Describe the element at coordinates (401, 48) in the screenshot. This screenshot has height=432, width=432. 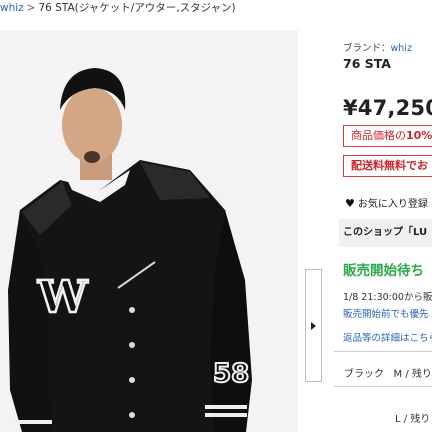
I see `brand-link: whiz` at that location.